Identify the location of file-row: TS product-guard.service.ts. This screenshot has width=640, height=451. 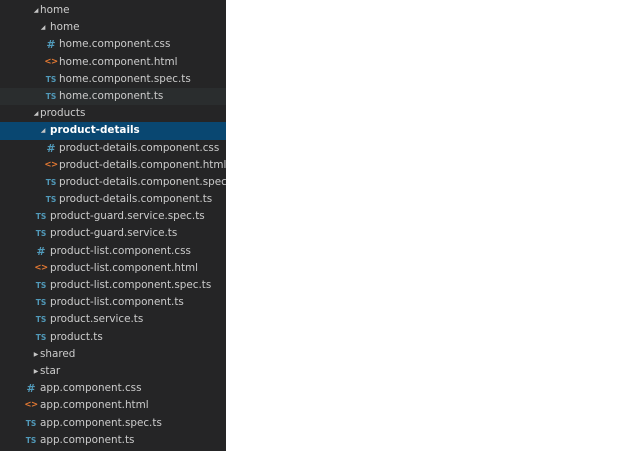
(113, 233).